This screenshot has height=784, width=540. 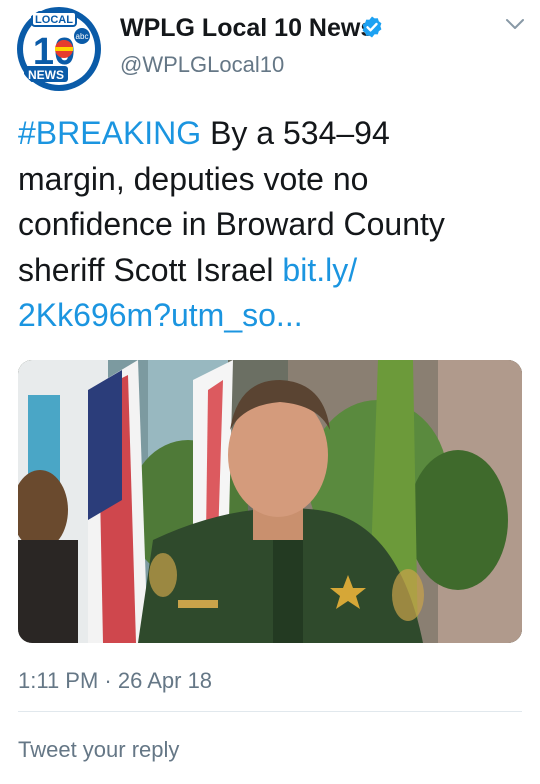 What do you see at coordinates (515, 24) in the screenshot?
I see `chevron-down-icon` at bounding box center [515, 24].